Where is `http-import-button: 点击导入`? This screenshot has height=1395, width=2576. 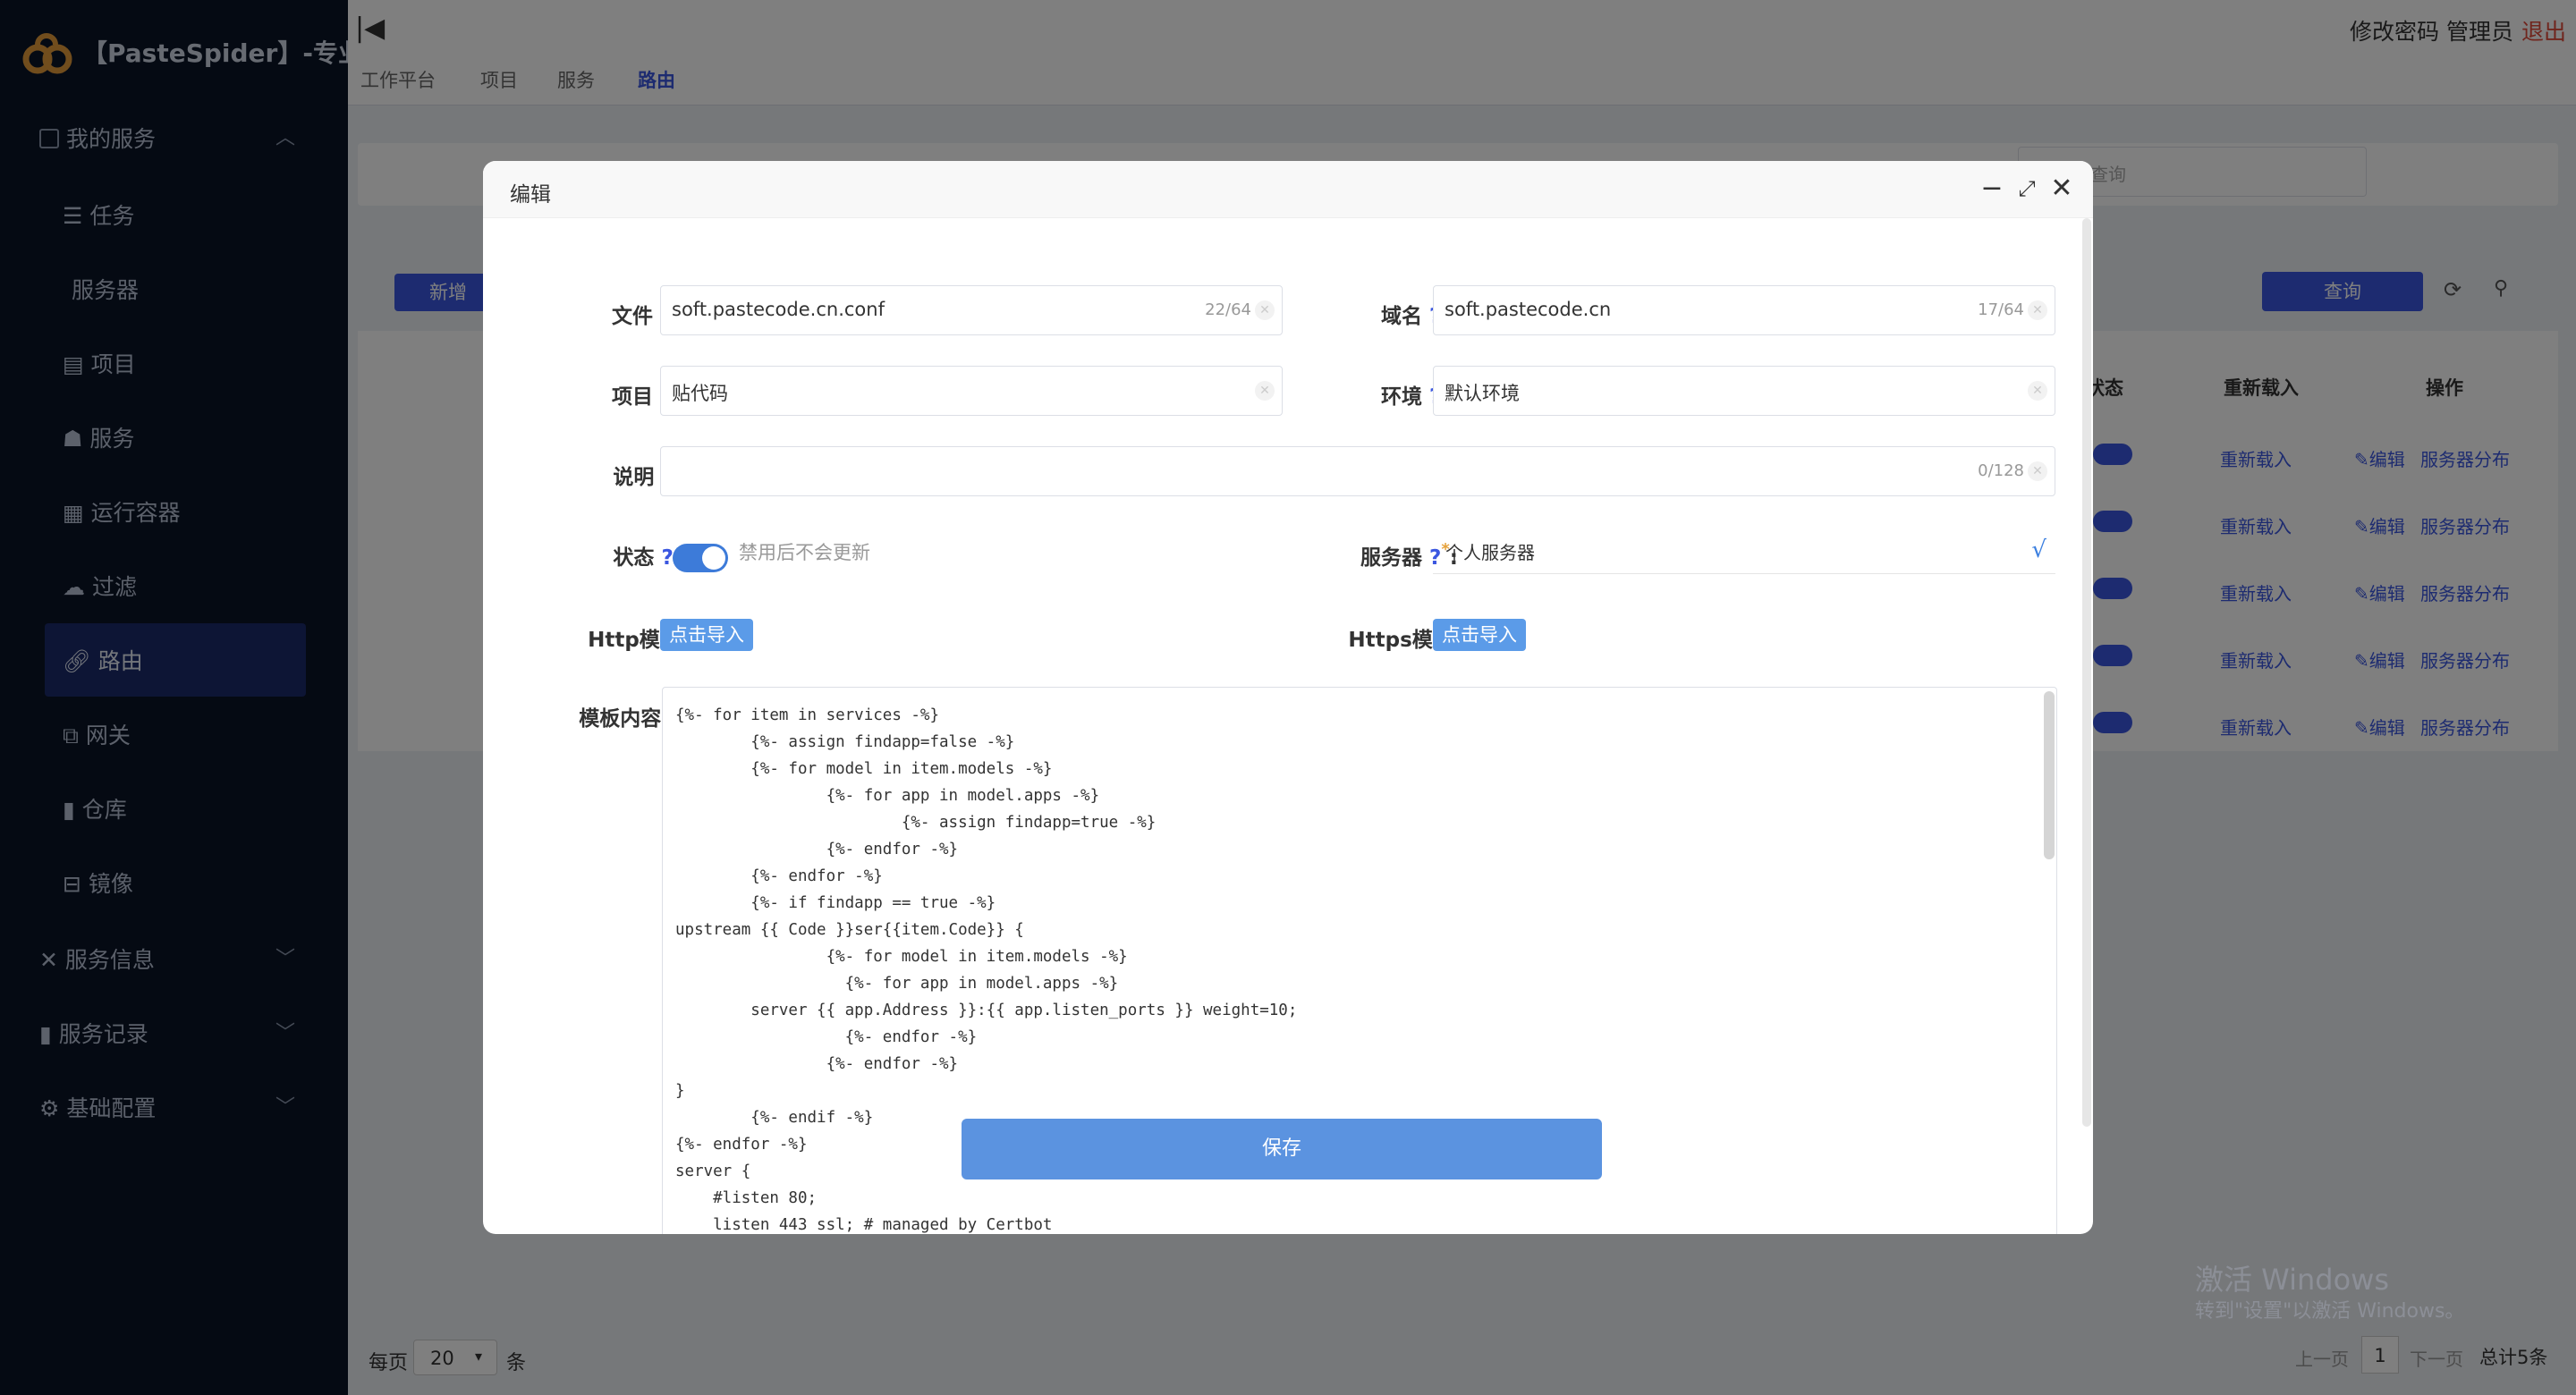
http-import-button: 点击导入 is located at coordinates (706, 635).